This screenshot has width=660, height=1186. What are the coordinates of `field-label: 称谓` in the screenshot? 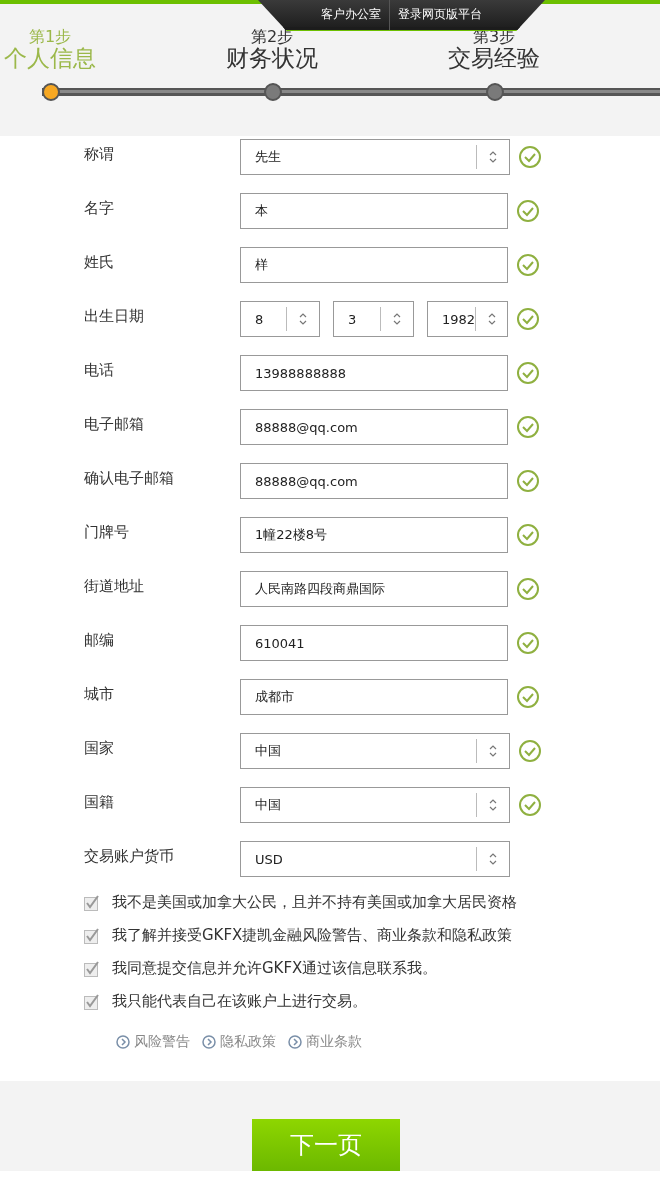 It's located at (99, 154).